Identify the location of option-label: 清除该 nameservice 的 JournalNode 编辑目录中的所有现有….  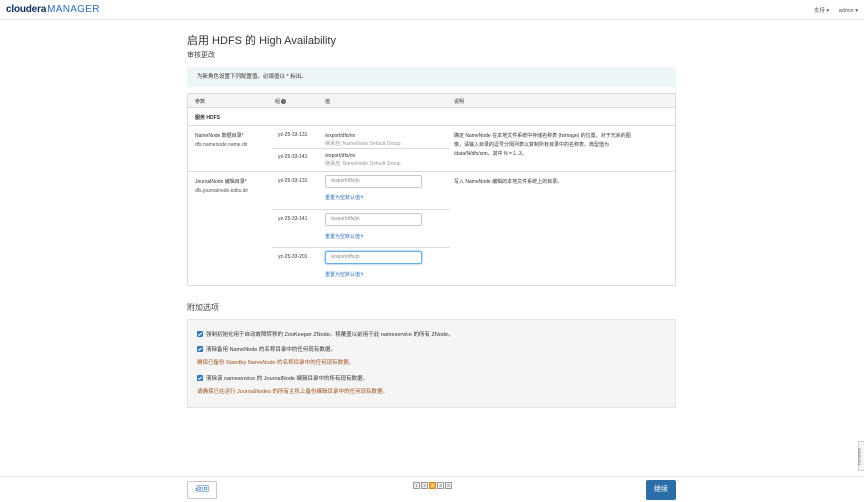
(287, 379).